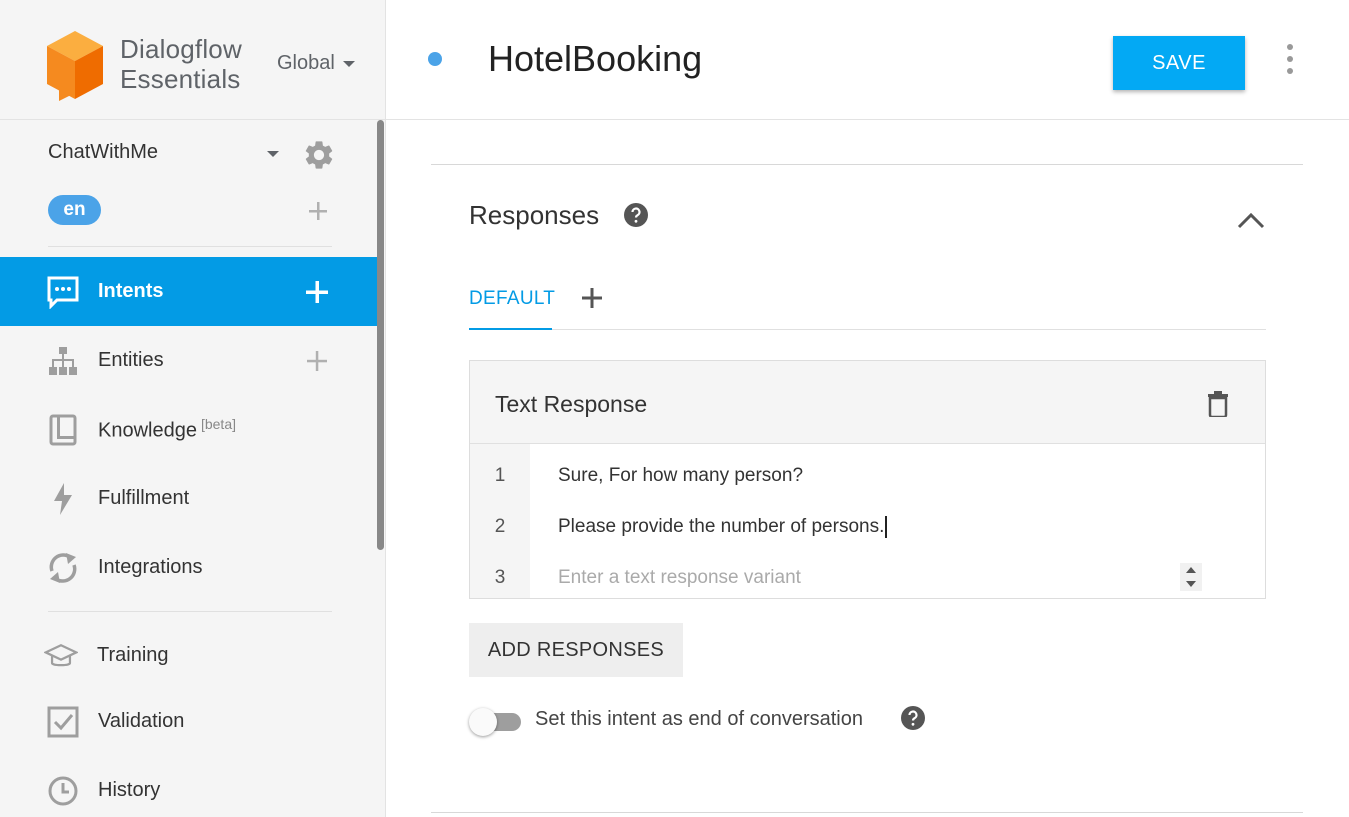 Image resolution: width=1349 pixels, height=817 pixels. I want to click on response-row: 3, so click(867, 578).